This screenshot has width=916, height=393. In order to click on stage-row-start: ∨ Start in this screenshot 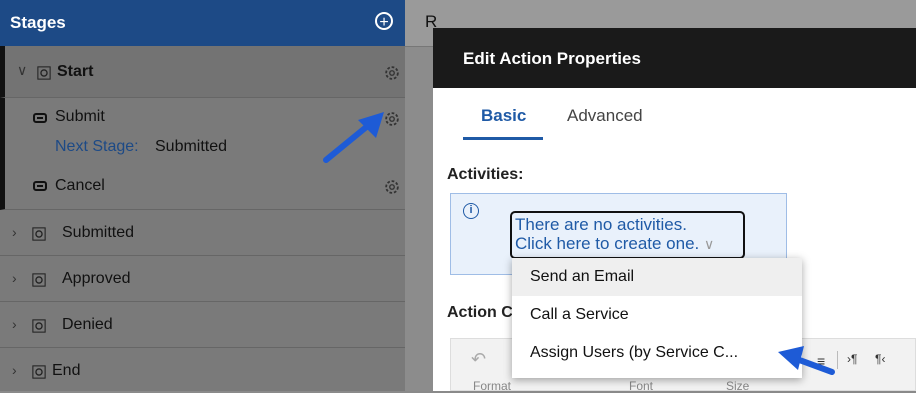, I will do `click(202, 72)`.